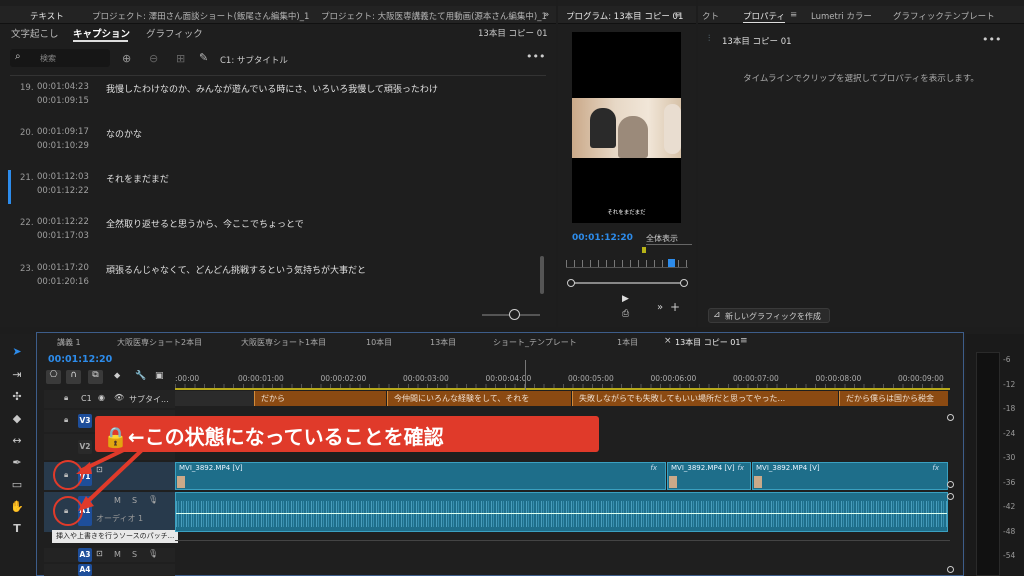 The height and width of the screenshot is (576, 1024). Describe the element at coordinates (113, 477) in the screenshot. I see `arrow-to-a1` at that location.